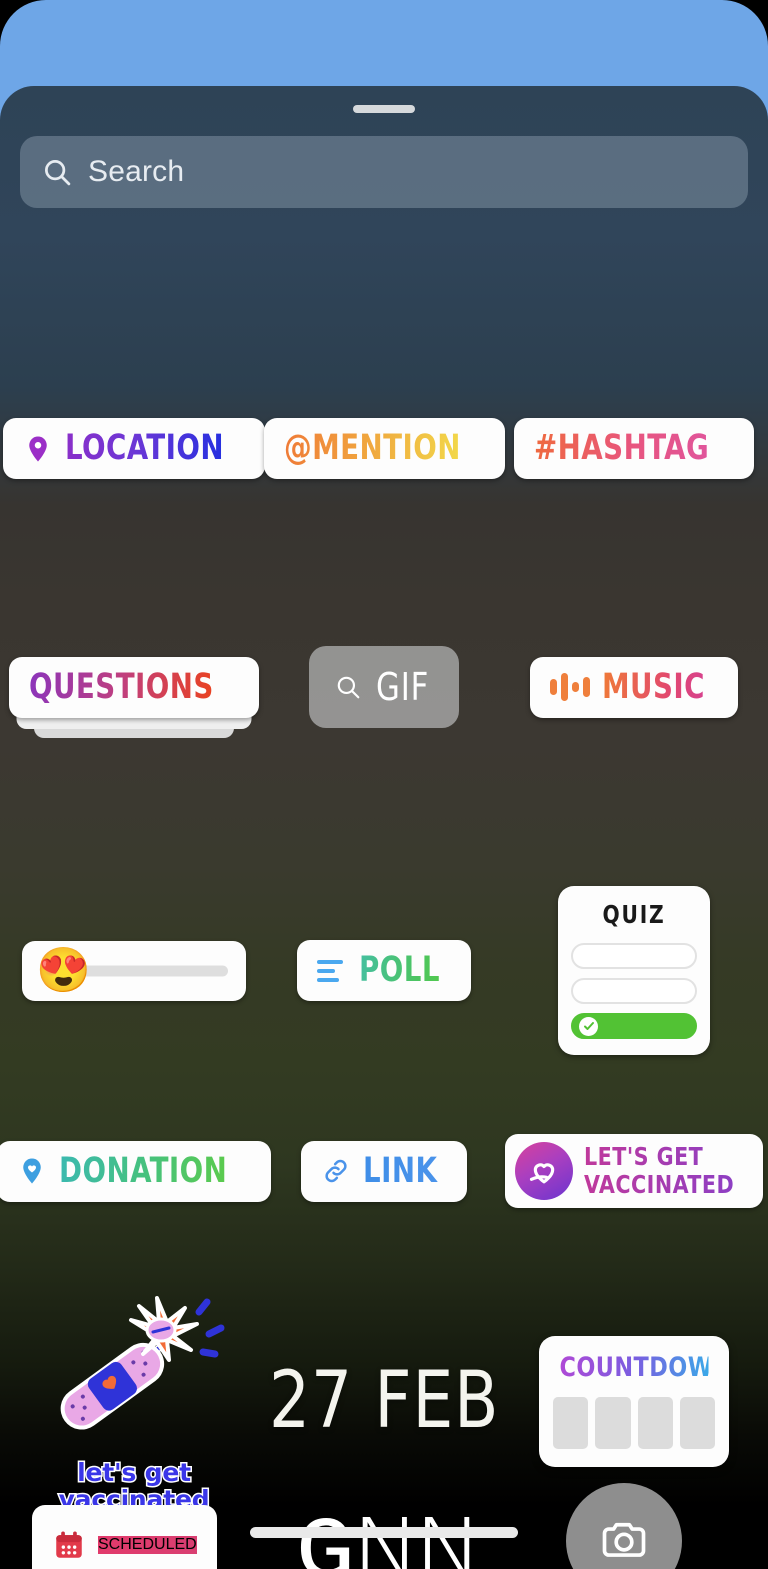 This screenshot has width=768, height=1569. What do you see at coordinates (37, 448) in the screenshot?
I see `map-pin-icon` at bounding box center [37, 448].